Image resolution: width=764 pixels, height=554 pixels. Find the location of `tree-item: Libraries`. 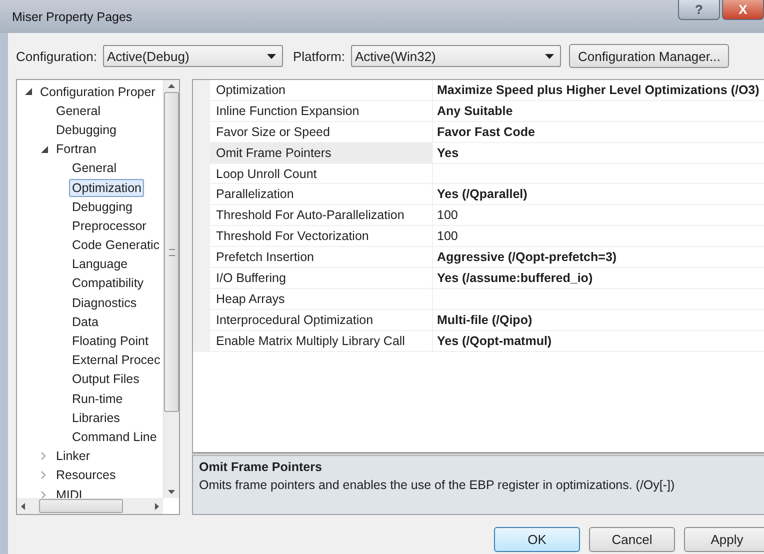

tree-item: Libraries is located at coordinates (96, 417).